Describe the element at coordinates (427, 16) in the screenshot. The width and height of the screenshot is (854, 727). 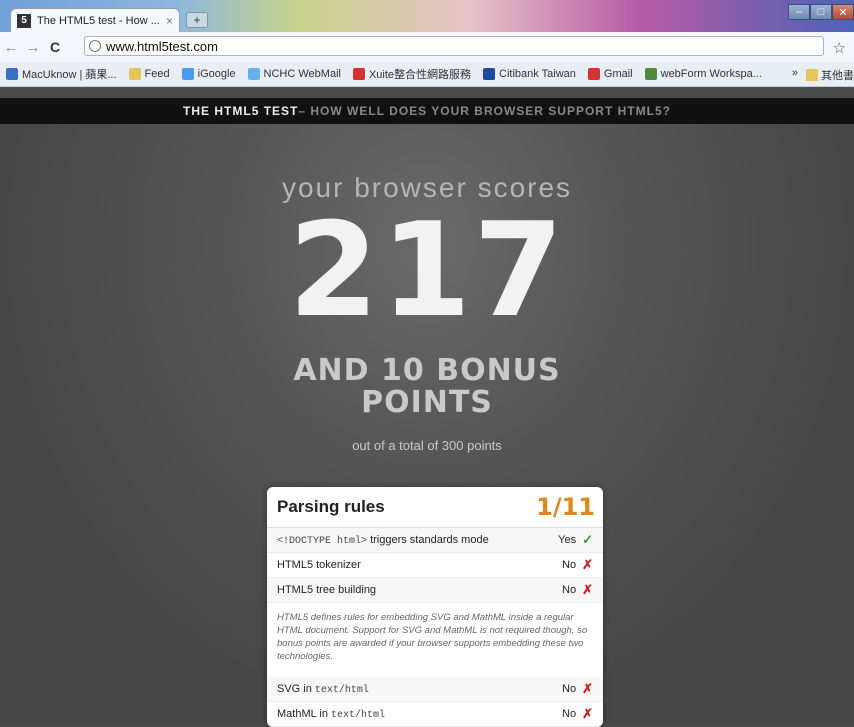
I see `window-titlebar: 5 The HTML5 test - How ... × + – □ ✕` at that location.